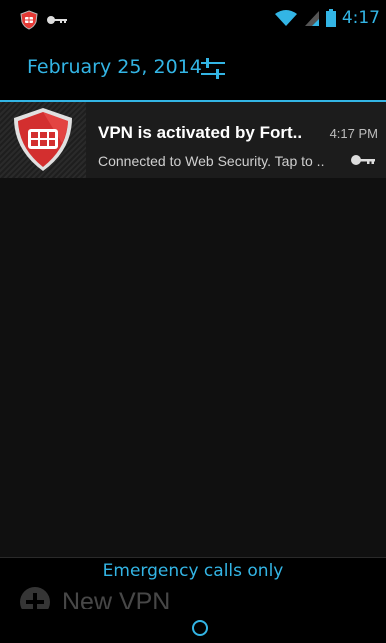 The width and height of the screenshot is (386, 643). What do you see at coordinates (114, 67) in the screenshot?
I see `date-label: February 25, 2014` at bounding box center [114, 67].